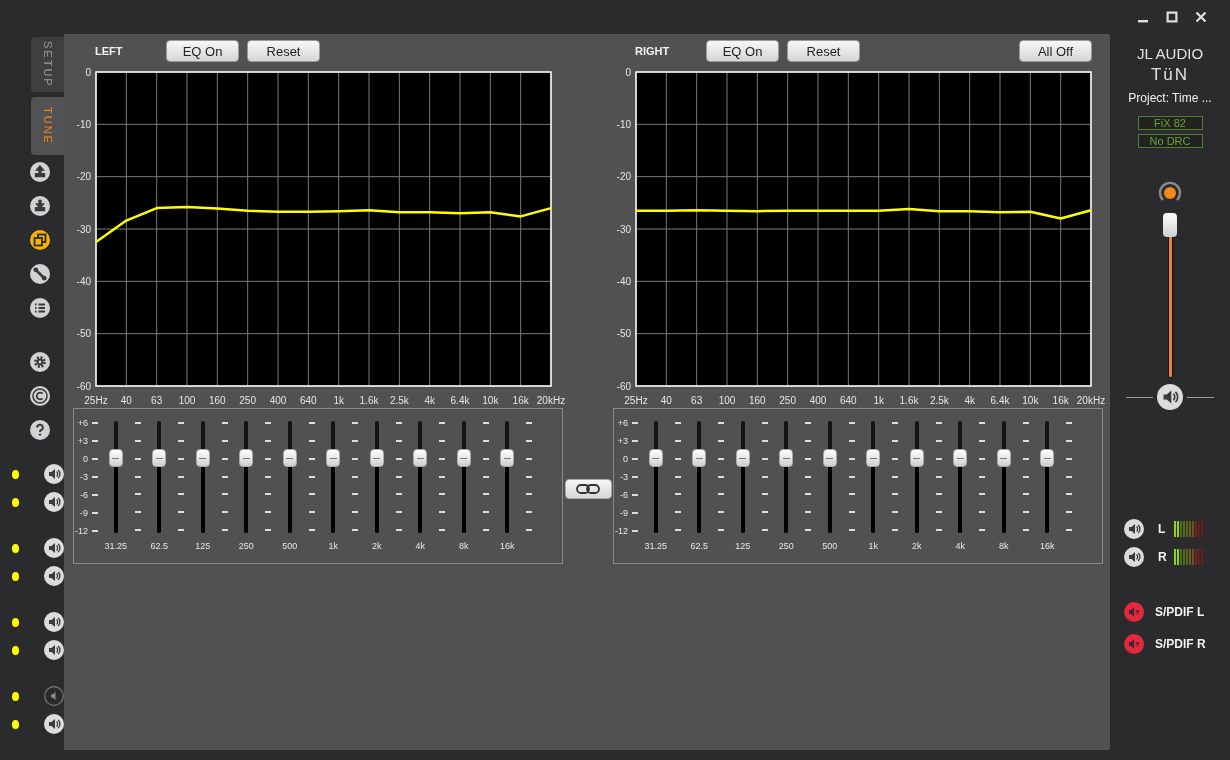  Describe the element at coordinates (699, 546) in the screenshot. I see `band-label: 62.5` at that location.